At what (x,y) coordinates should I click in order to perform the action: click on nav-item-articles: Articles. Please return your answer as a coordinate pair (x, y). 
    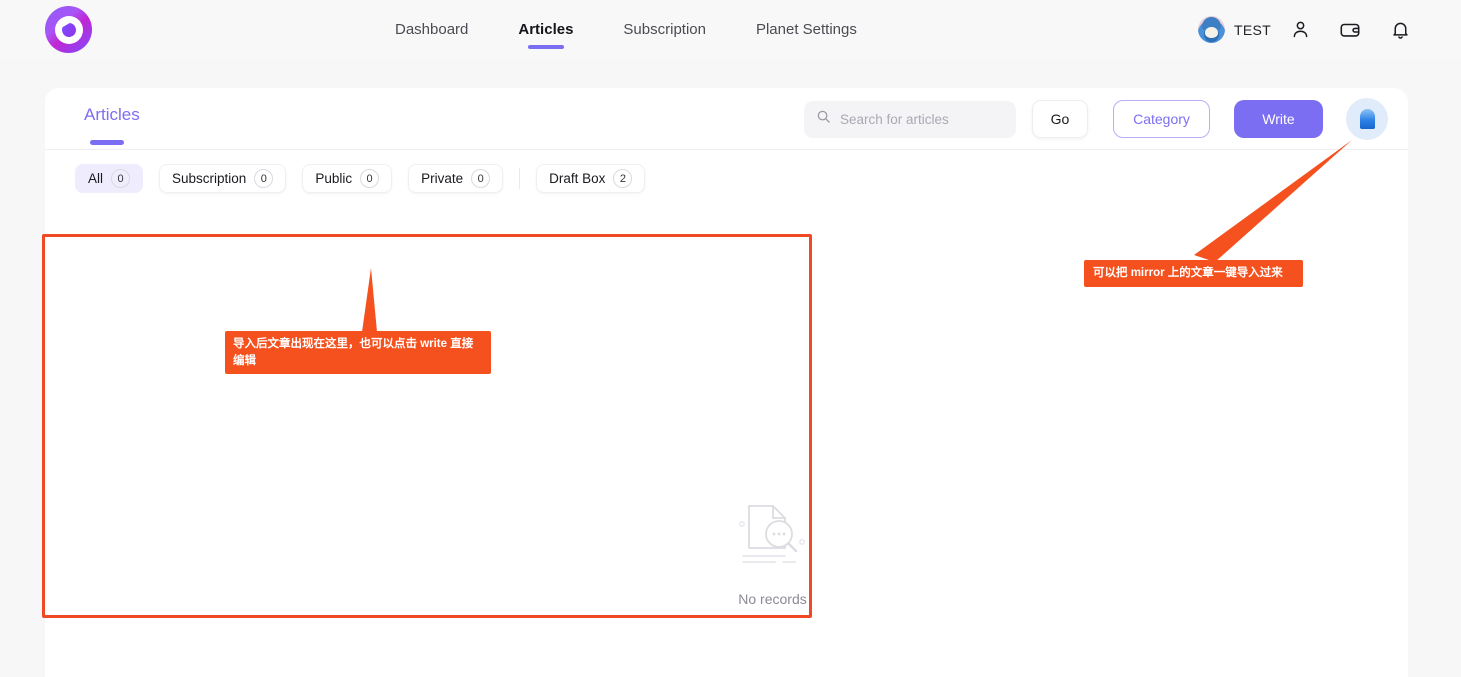
    Looking at the image, I should click on (545, 29).